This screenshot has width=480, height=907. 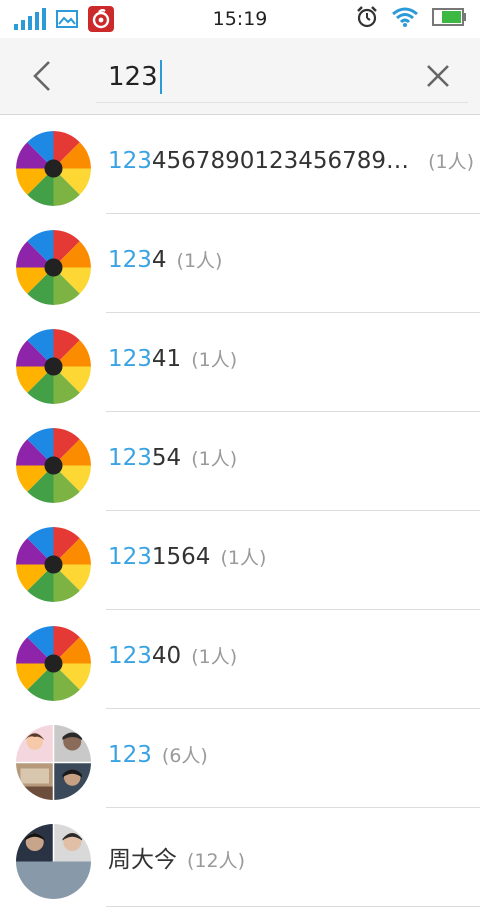 What do you see at coordinates (240, 659) in the screenshot?
I see `result-item: 123 40 (1人)` at bounding box center [240, 659].